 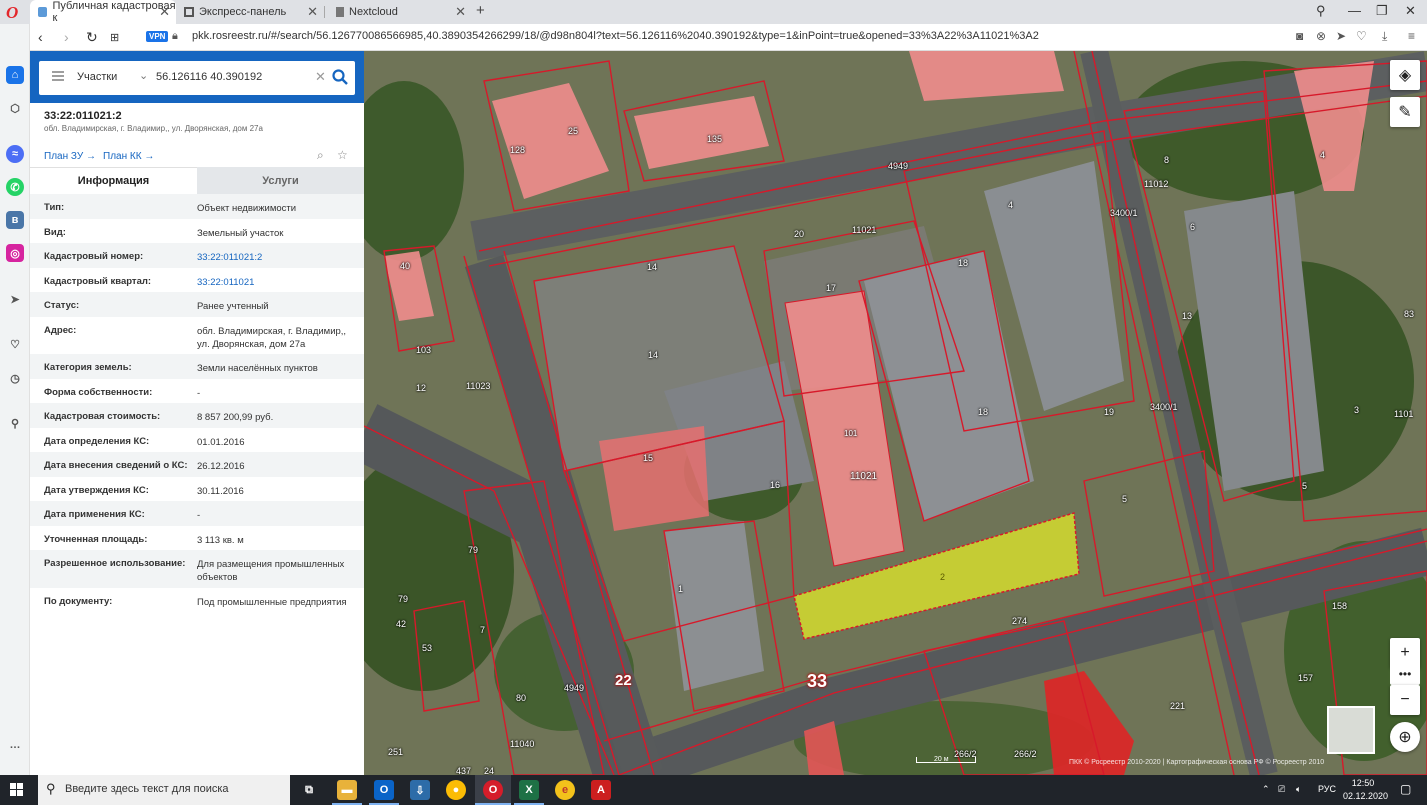 What do you see at coordinates (144, 442) in the screenshot?
I see `attr-row: Дата определения КС: 01.01.2016` at bounding box center [144, 442].